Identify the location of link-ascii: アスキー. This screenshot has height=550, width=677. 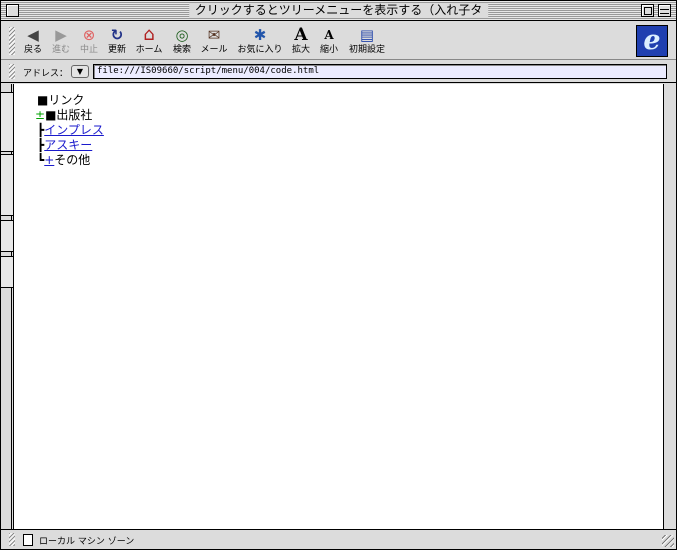
(68, 145).